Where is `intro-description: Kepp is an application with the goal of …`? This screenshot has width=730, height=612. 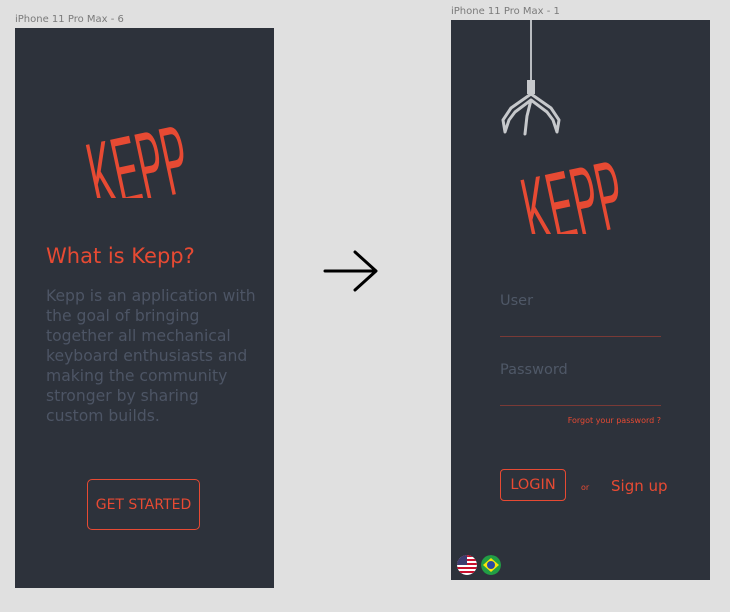
intro-description: Kepp is an application with the goal of … is located at coordinates (151, 356).